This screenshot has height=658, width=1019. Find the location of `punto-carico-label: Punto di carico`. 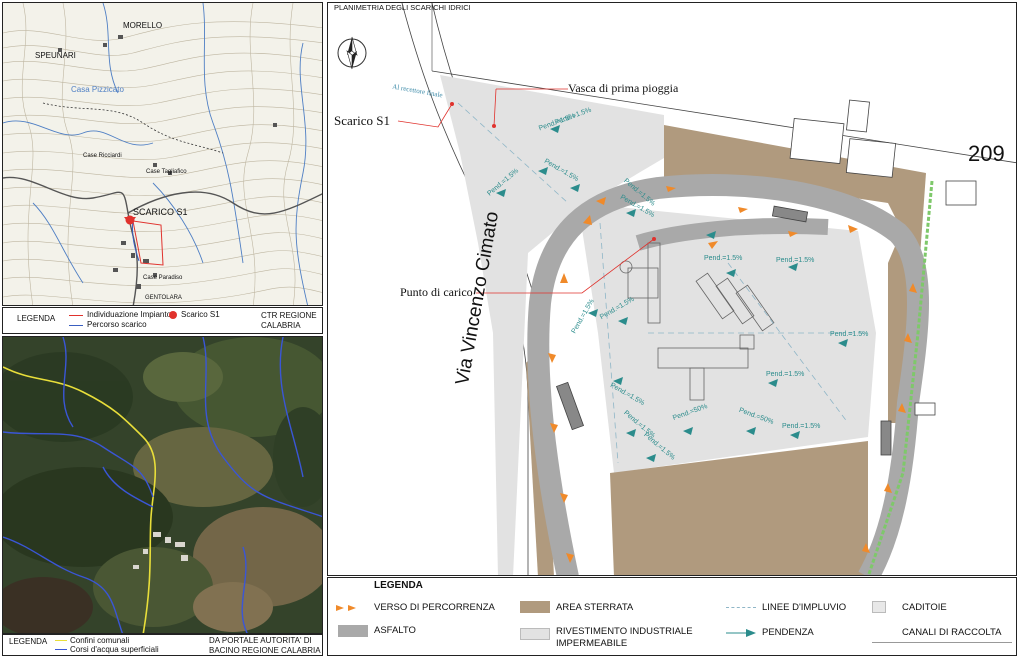

punto-carico-label: Punto di carico is located at coordinates (436, 292).